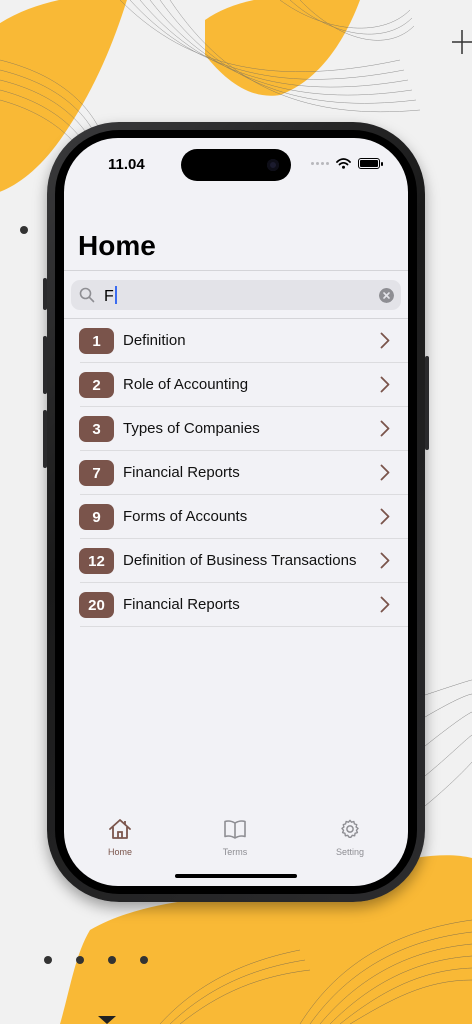 This screenshot has width=472, height=1024. I want to click on list-item: 9 Forms of Accounts, so click(236, 517).